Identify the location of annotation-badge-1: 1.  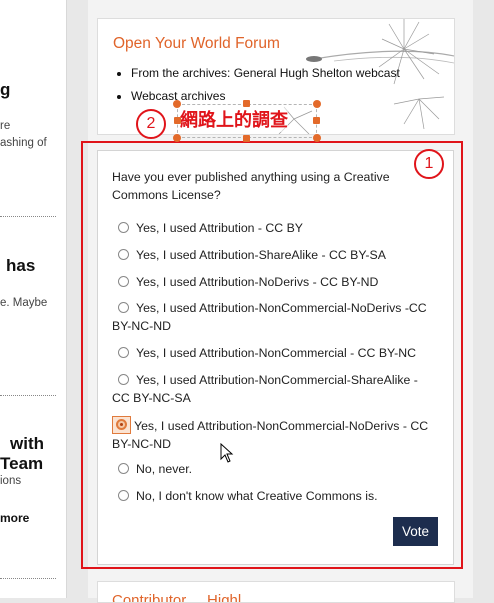
(429, 164).